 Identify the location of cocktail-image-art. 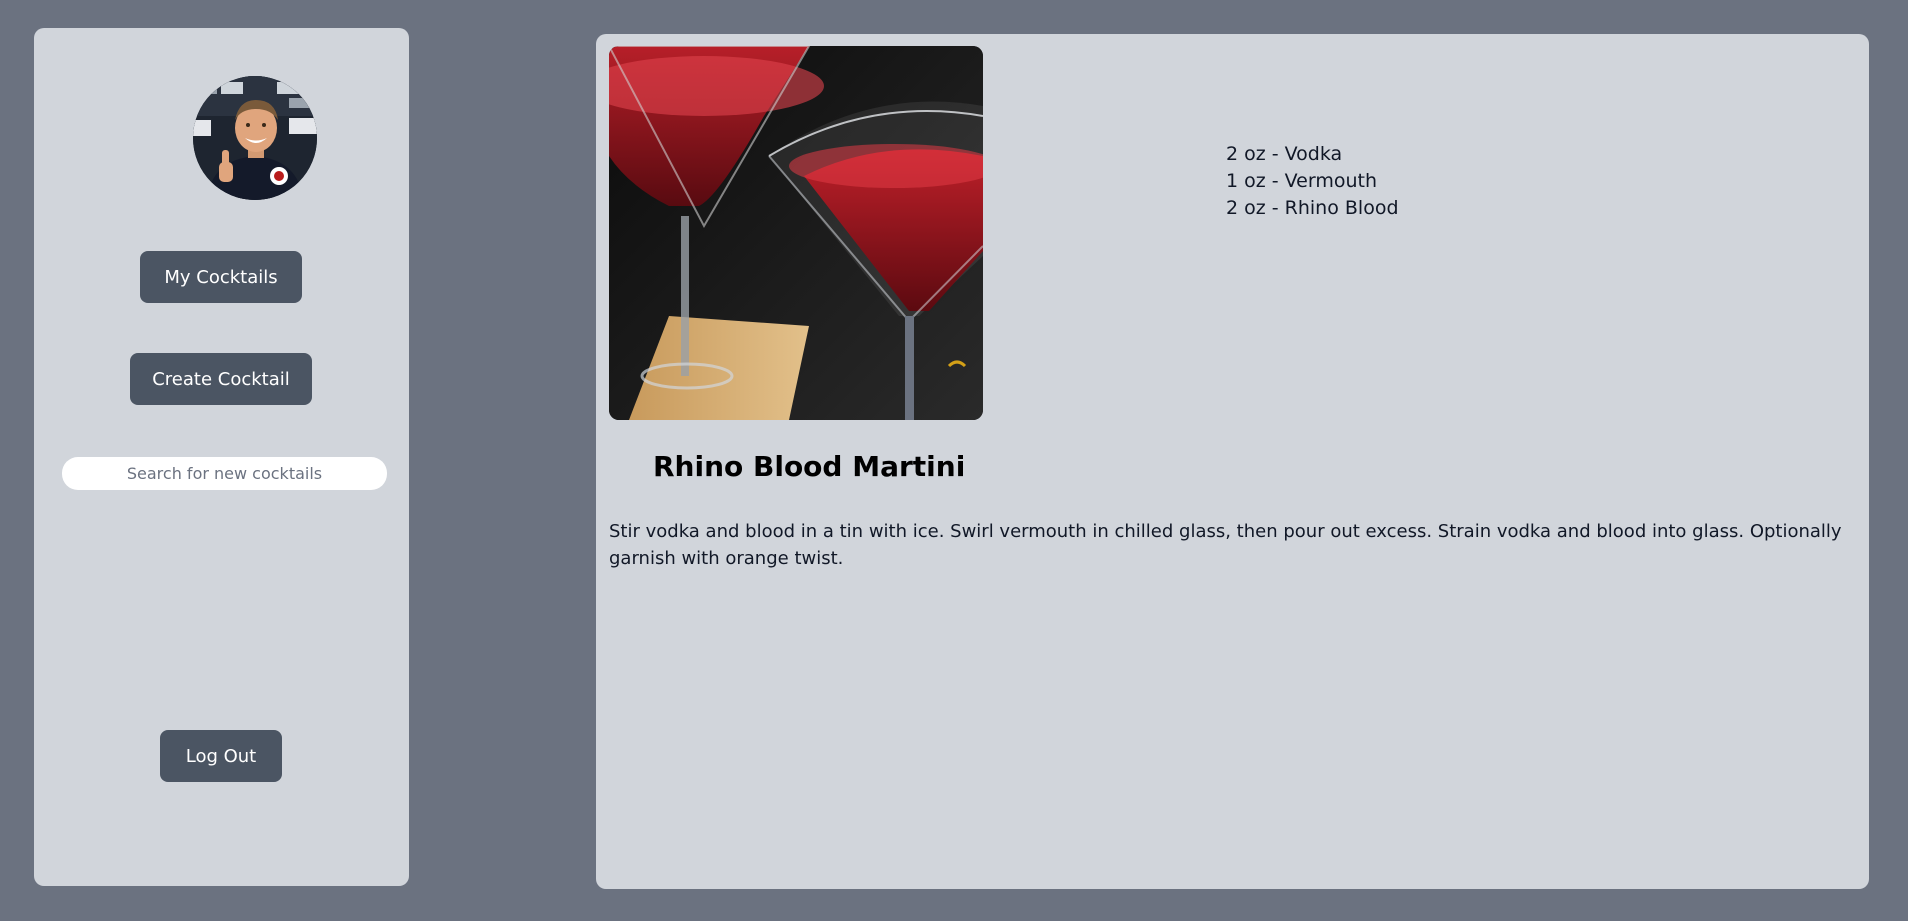
(796, 233).